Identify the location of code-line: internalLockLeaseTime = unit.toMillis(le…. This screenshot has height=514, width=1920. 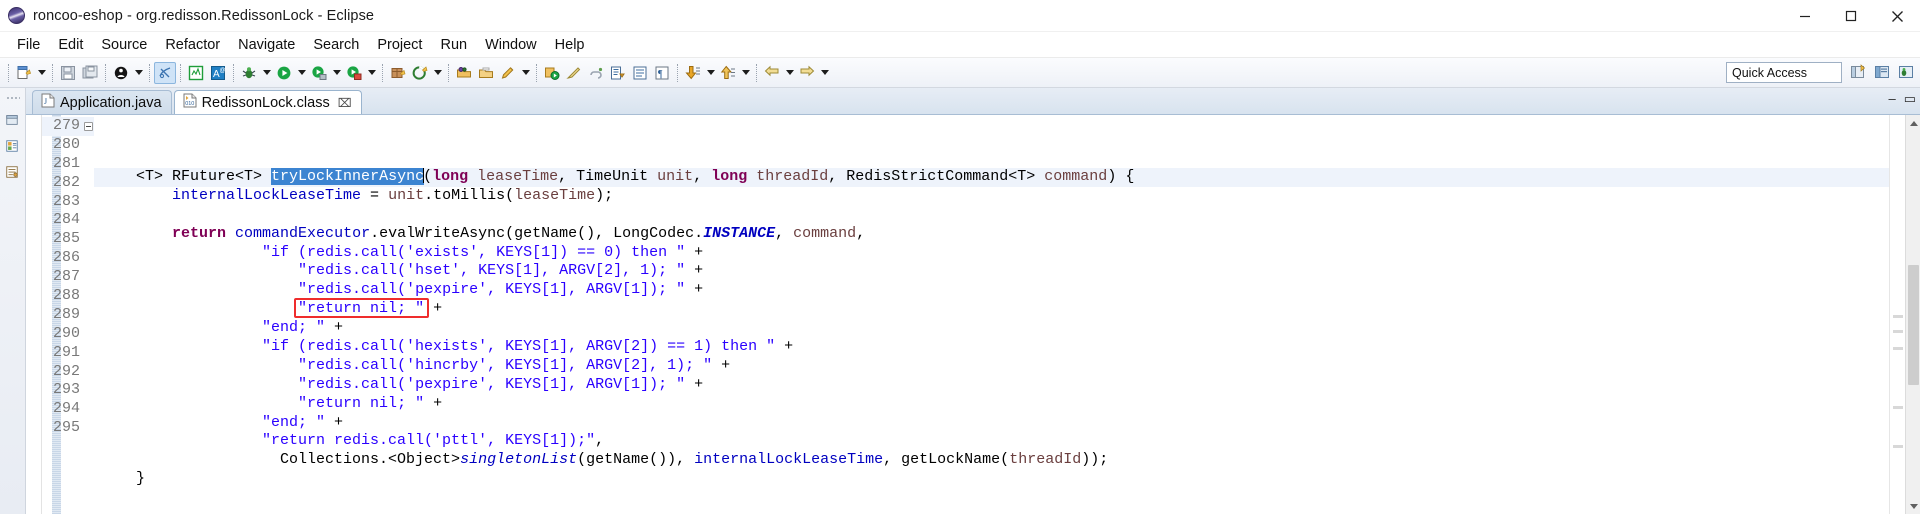
(991, 196).